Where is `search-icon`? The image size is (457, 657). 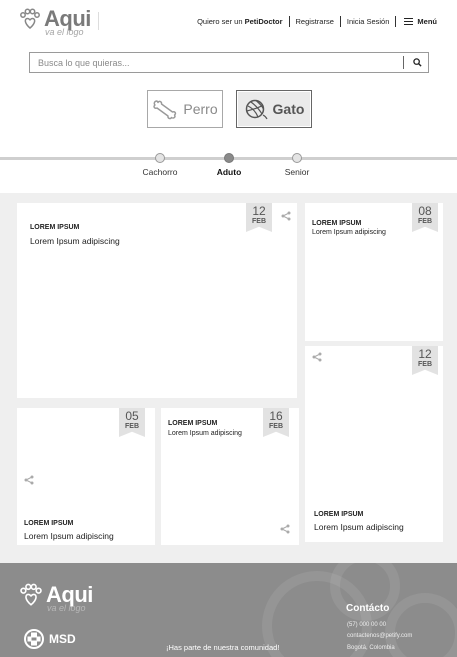
search-icon is located at coordinates (417, 62).